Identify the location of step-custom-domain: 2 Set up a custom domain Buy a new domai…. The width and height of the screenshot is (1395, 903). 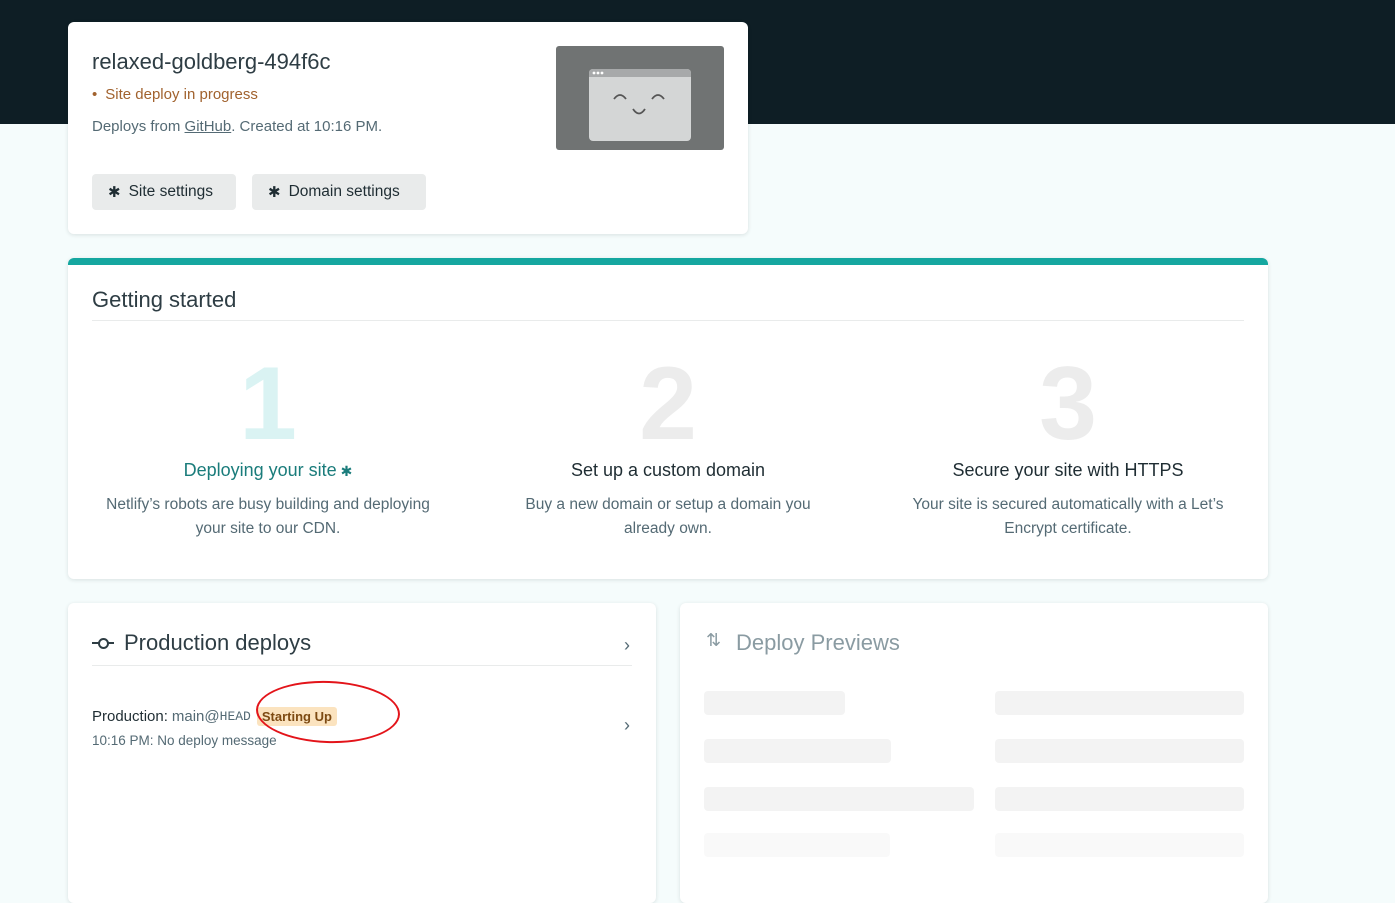
(668, 443).